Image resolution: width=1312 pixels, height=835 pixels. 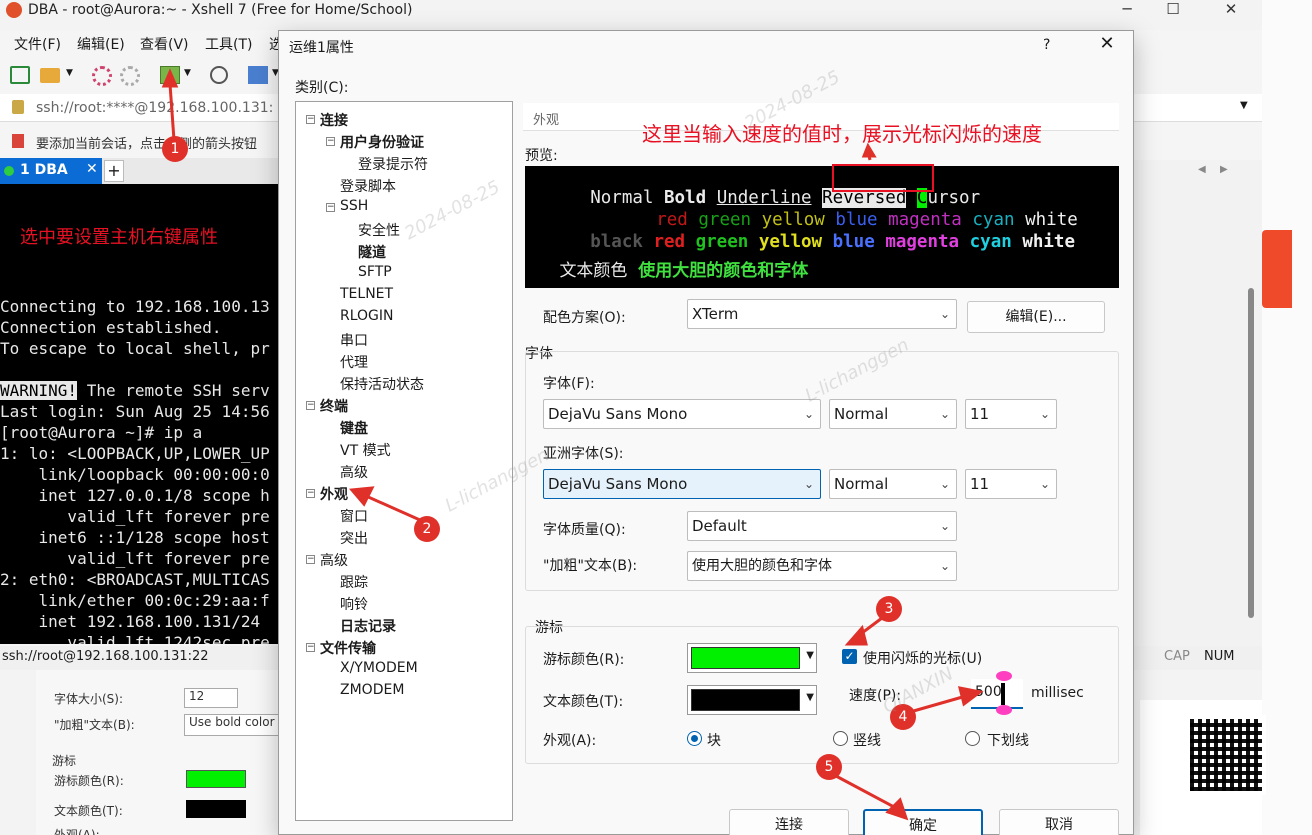 What do you see at coordinates (903, 717) in the screenshot?
I see `annotation-badge-4: 4` at bounding box center [903, 717].